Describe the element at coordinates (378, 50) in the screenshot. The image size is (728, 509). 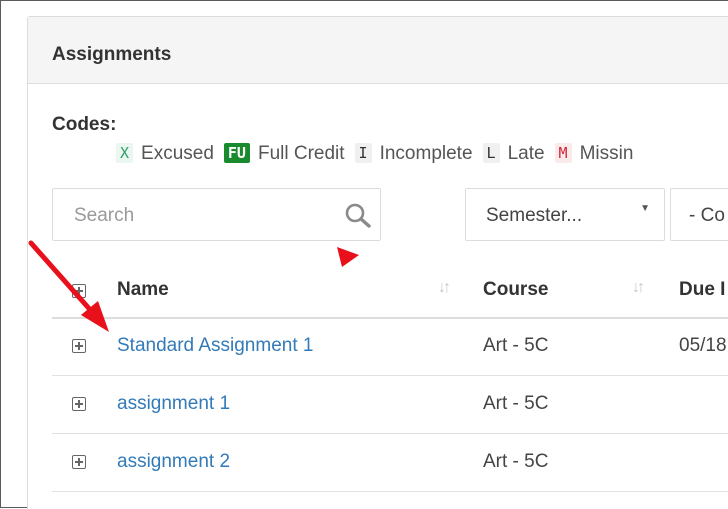
I see `panel-header: Assignments` at that location.